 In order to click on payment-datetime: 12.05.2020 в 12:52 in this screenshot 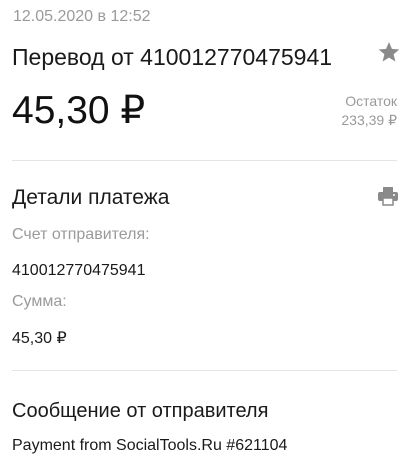, I will do `click(82, 16)`.